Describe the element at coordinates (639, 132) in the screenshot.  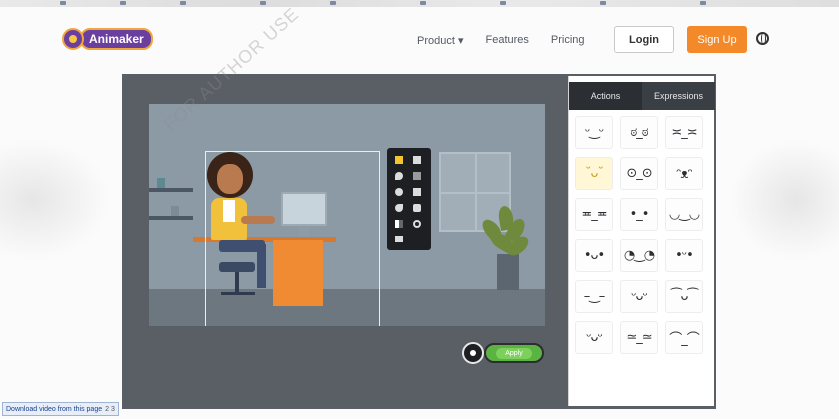
I see `expression-item: ಠ_ಠ` at that location.